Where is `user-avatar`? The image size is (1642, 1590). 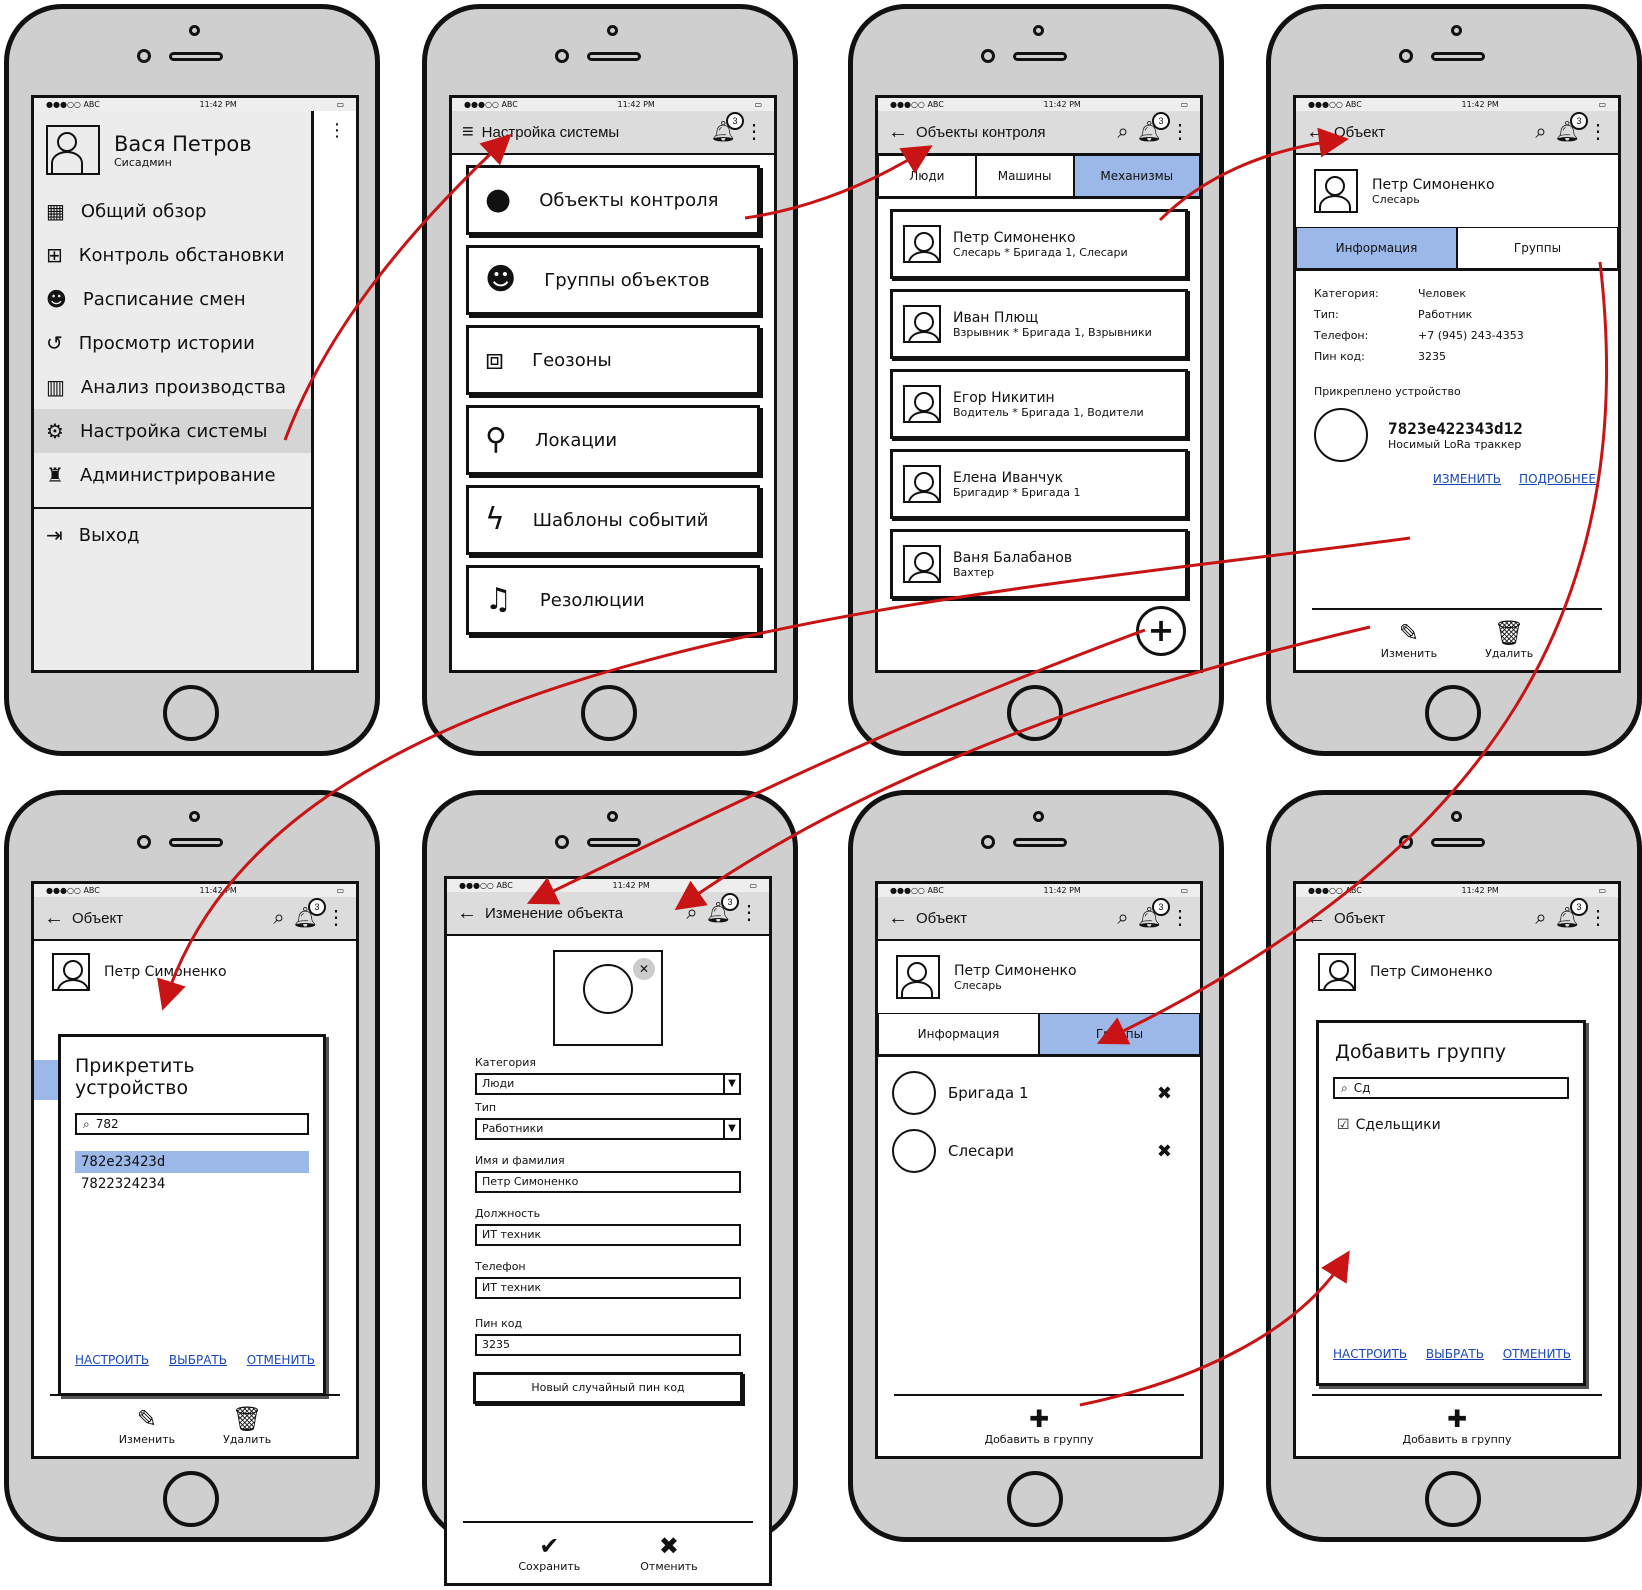 user-avatar is located at coordinates (73, 150).